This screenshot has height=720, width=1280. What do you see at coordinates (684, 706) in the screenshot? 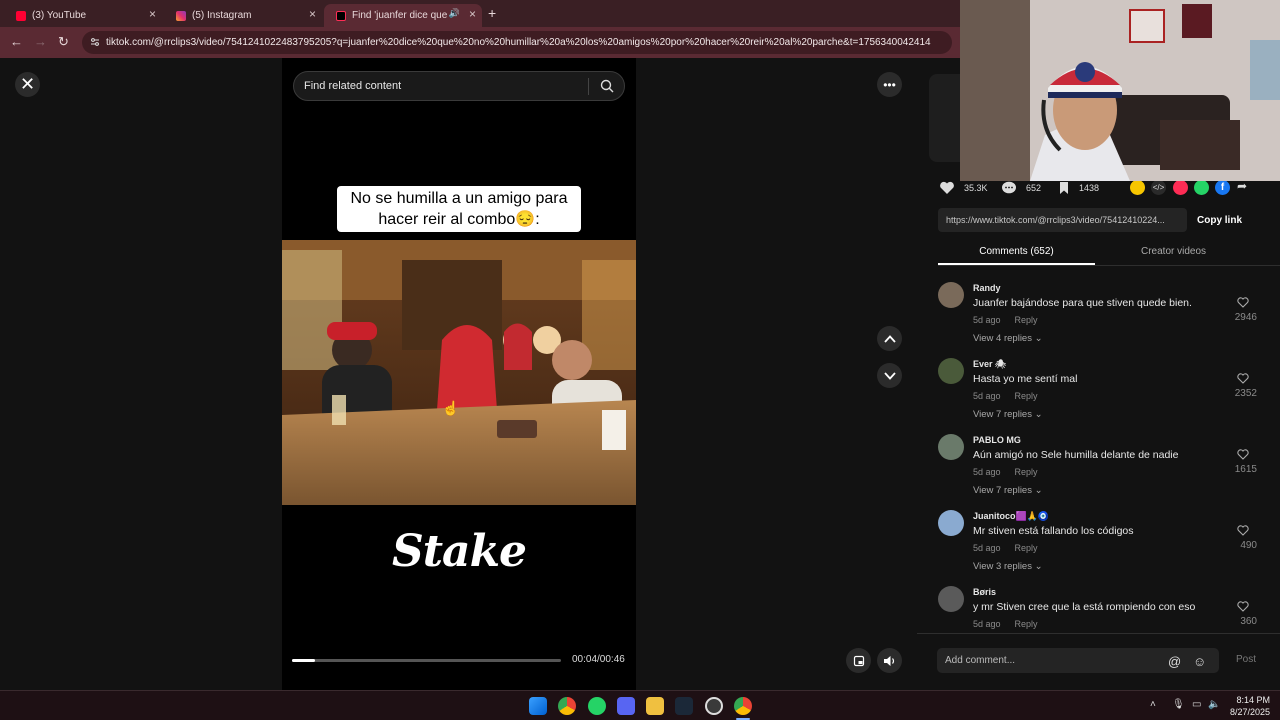
I see `steam-icon` at bounding box center [684, 706].